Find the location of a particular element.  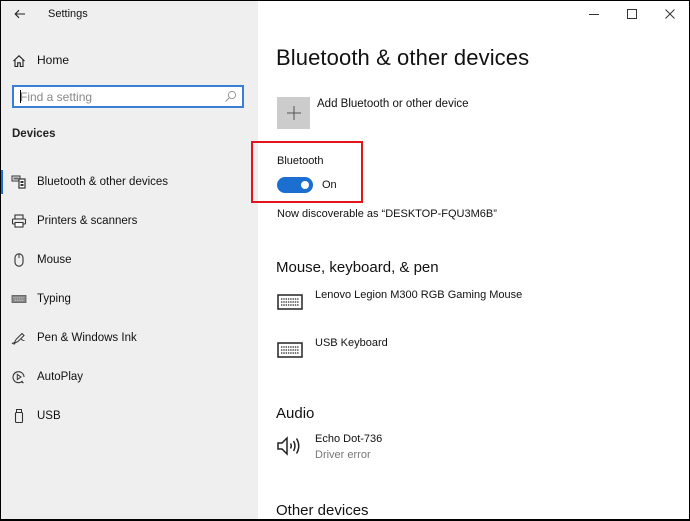

sidebar-item-label: AutoPlay is located at coordinates (60, 377).